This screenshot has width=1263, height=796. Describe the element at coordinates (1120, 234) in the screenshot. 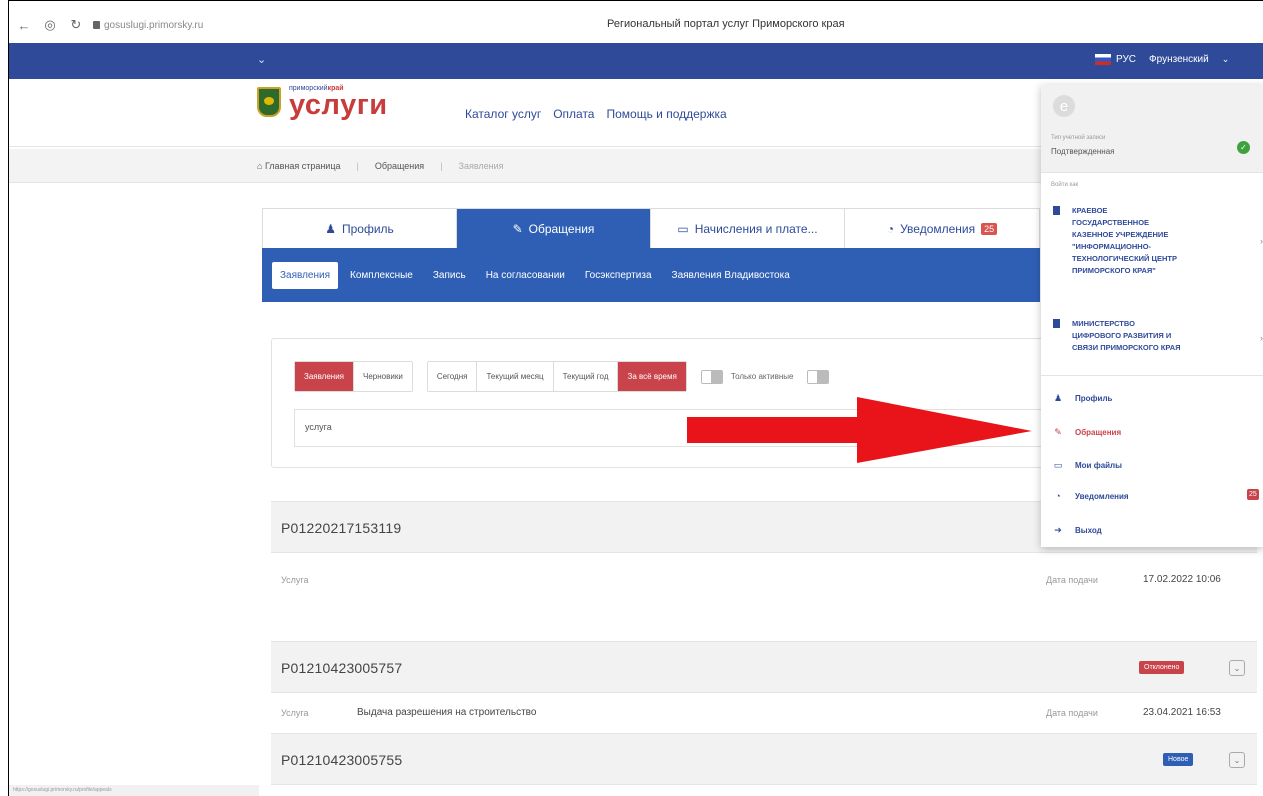

I see `org-name-line: КАЗЕННОЕ УЧРЕЖДЕНИЕ` at that location.